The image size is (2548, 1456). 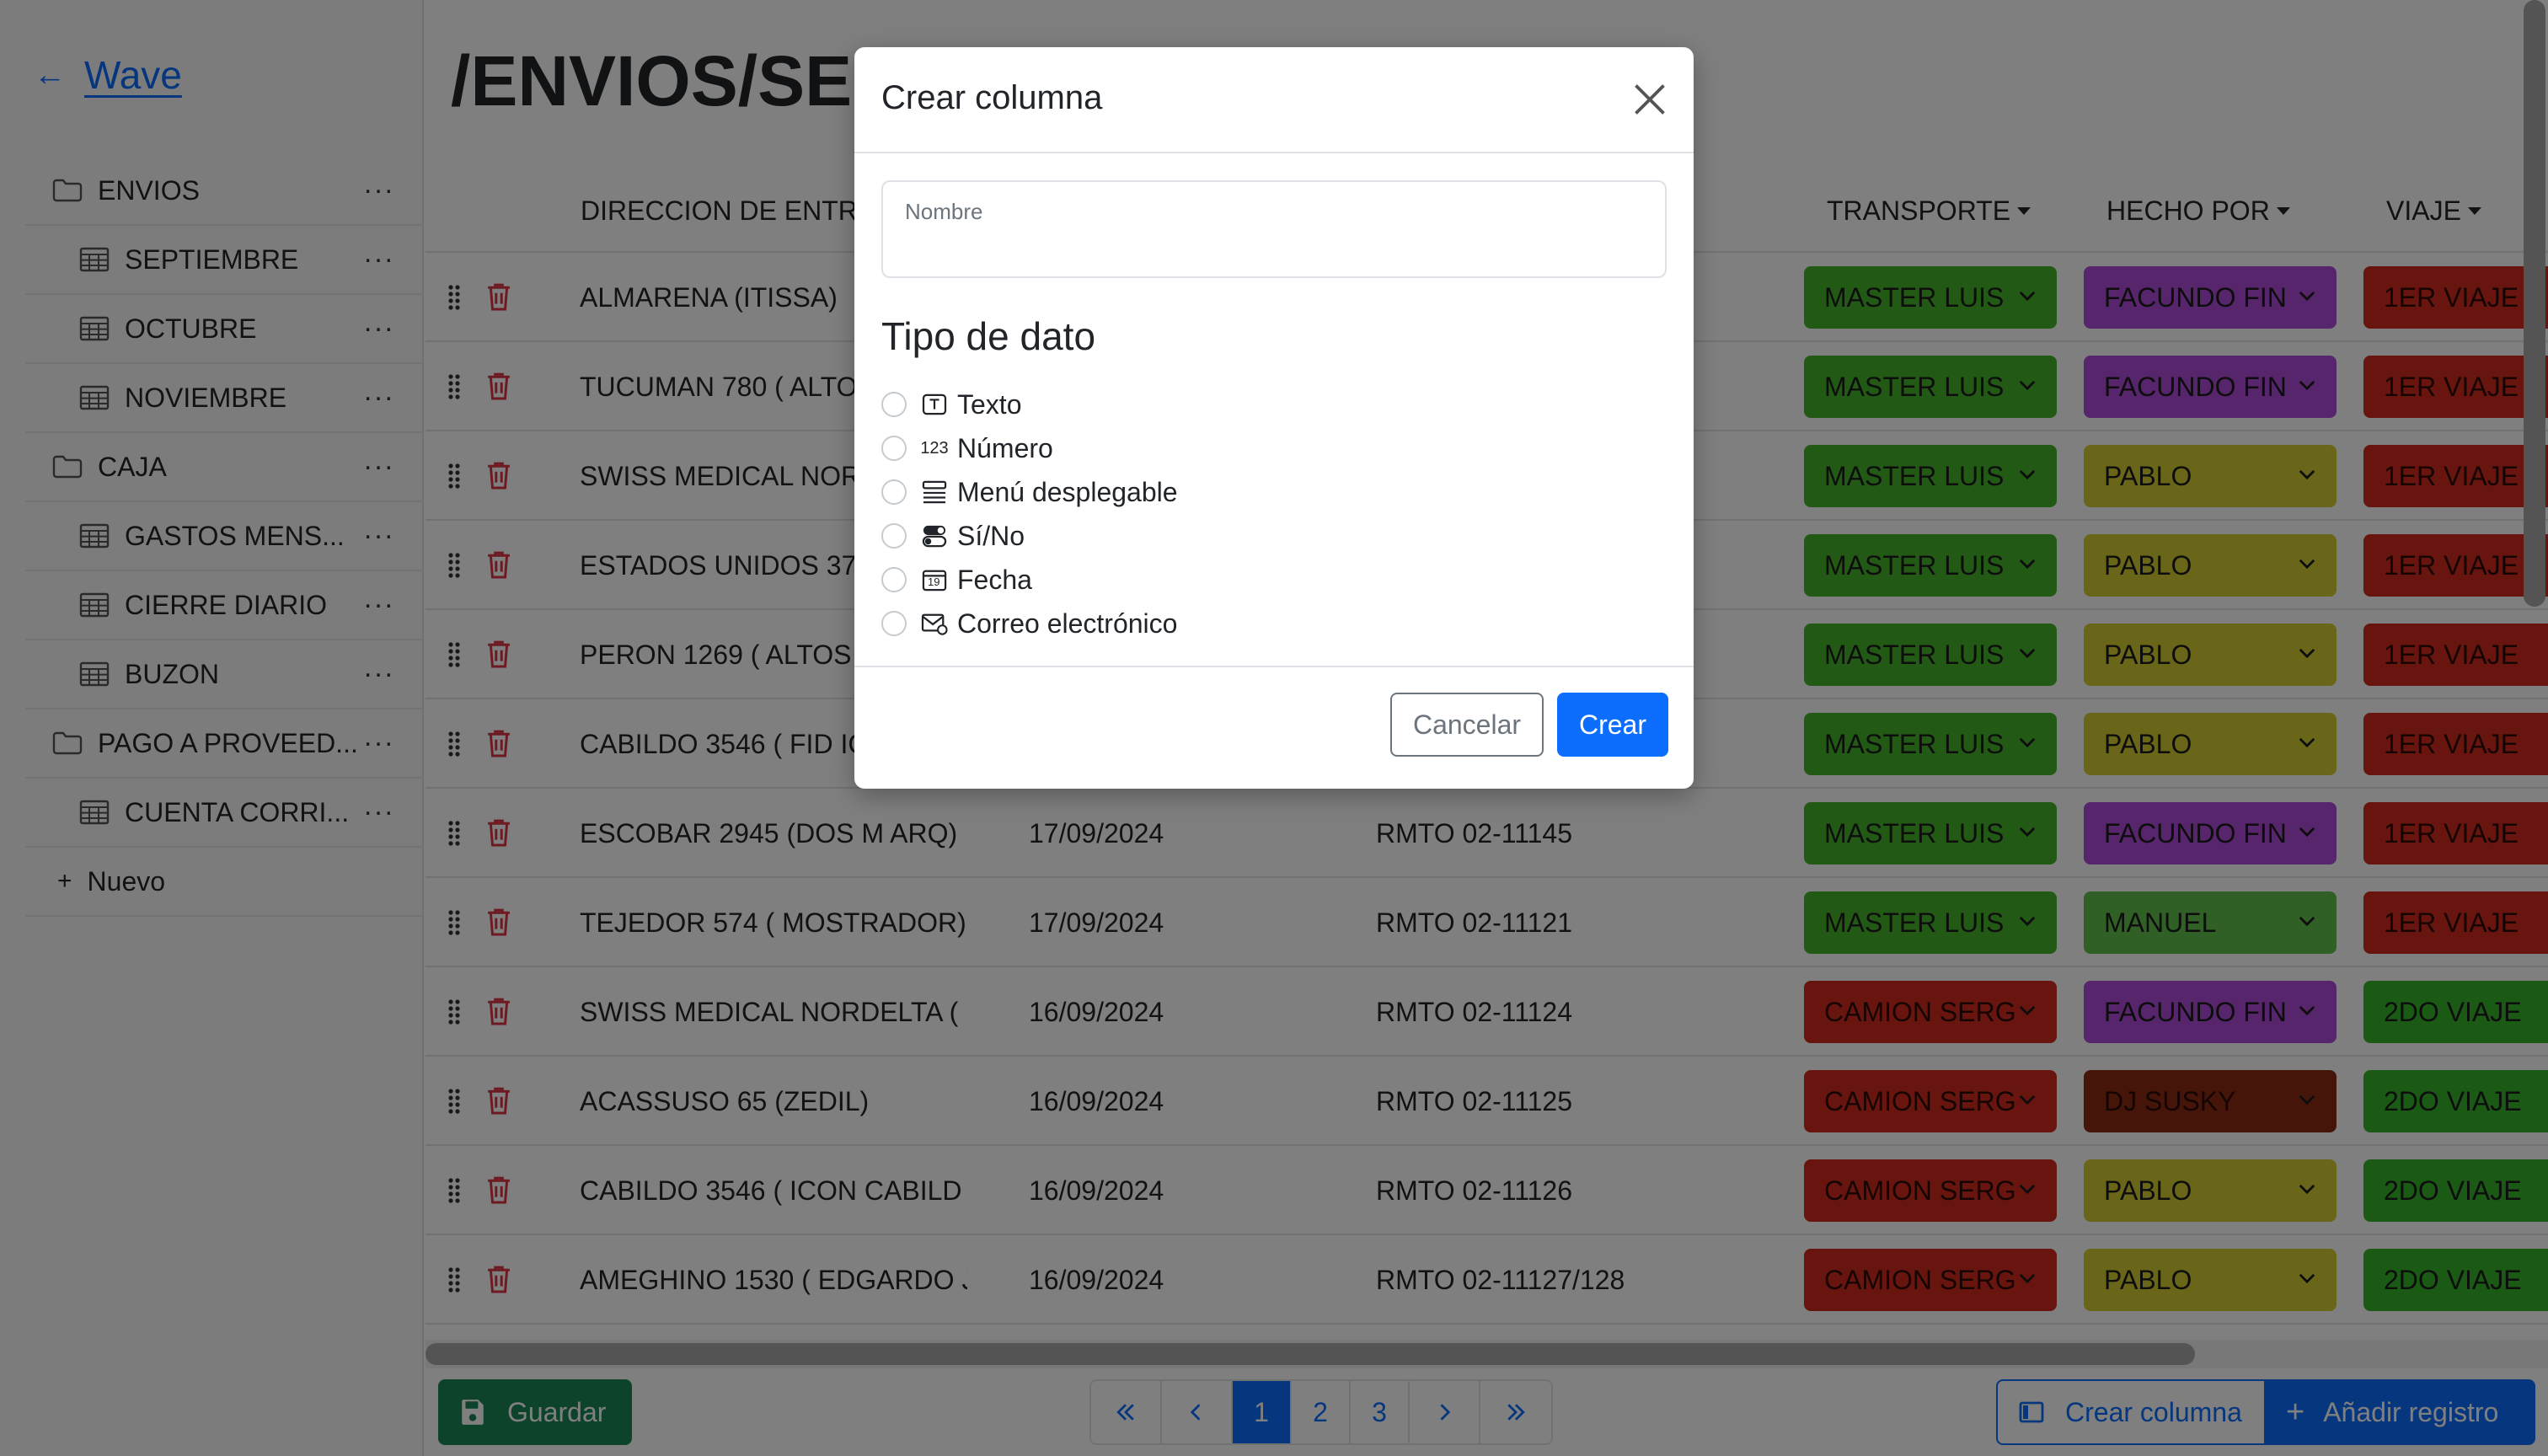 I want to click on modal-header: Crear columna, so click(x=1274, y=100).